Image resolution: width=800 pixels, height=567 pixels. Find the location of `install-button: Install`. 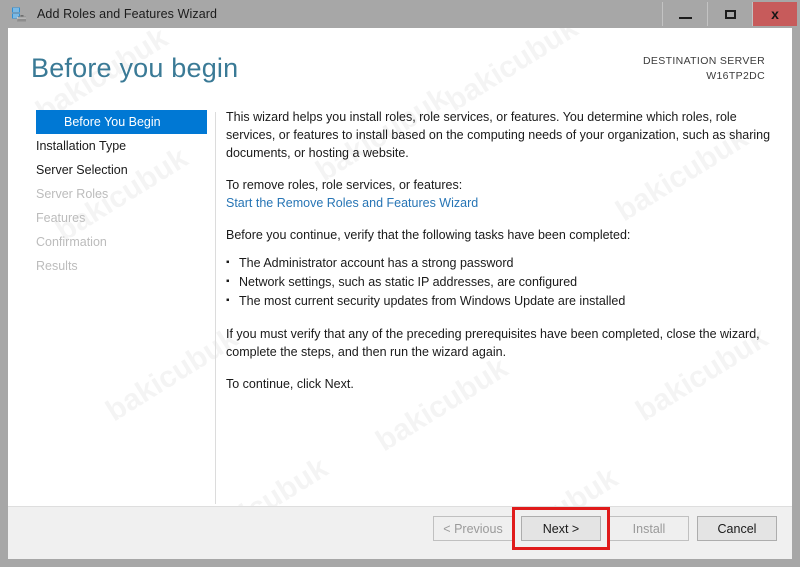

install-button: Install is located at coordinates (649, 528).